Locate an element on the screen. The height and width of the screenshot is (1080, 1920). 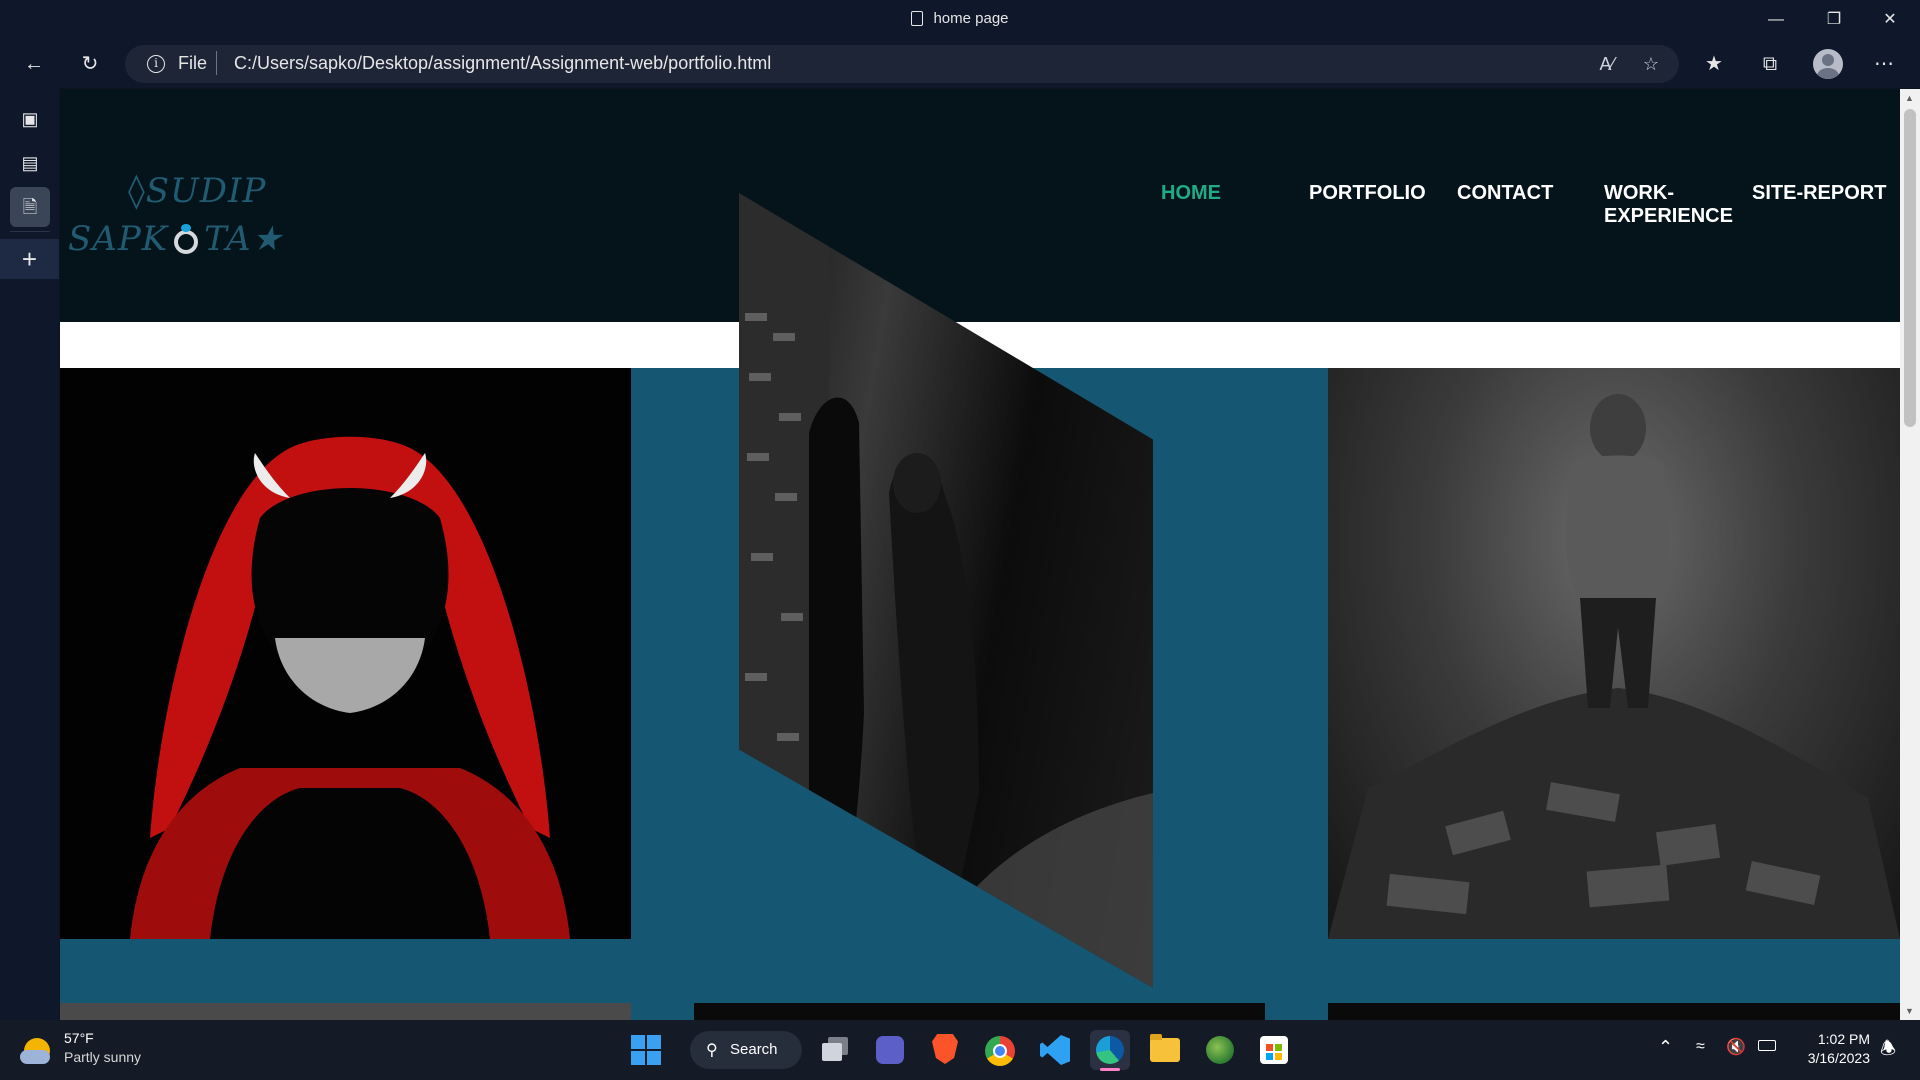
app-icon is located at coordinates (1220, 1050).